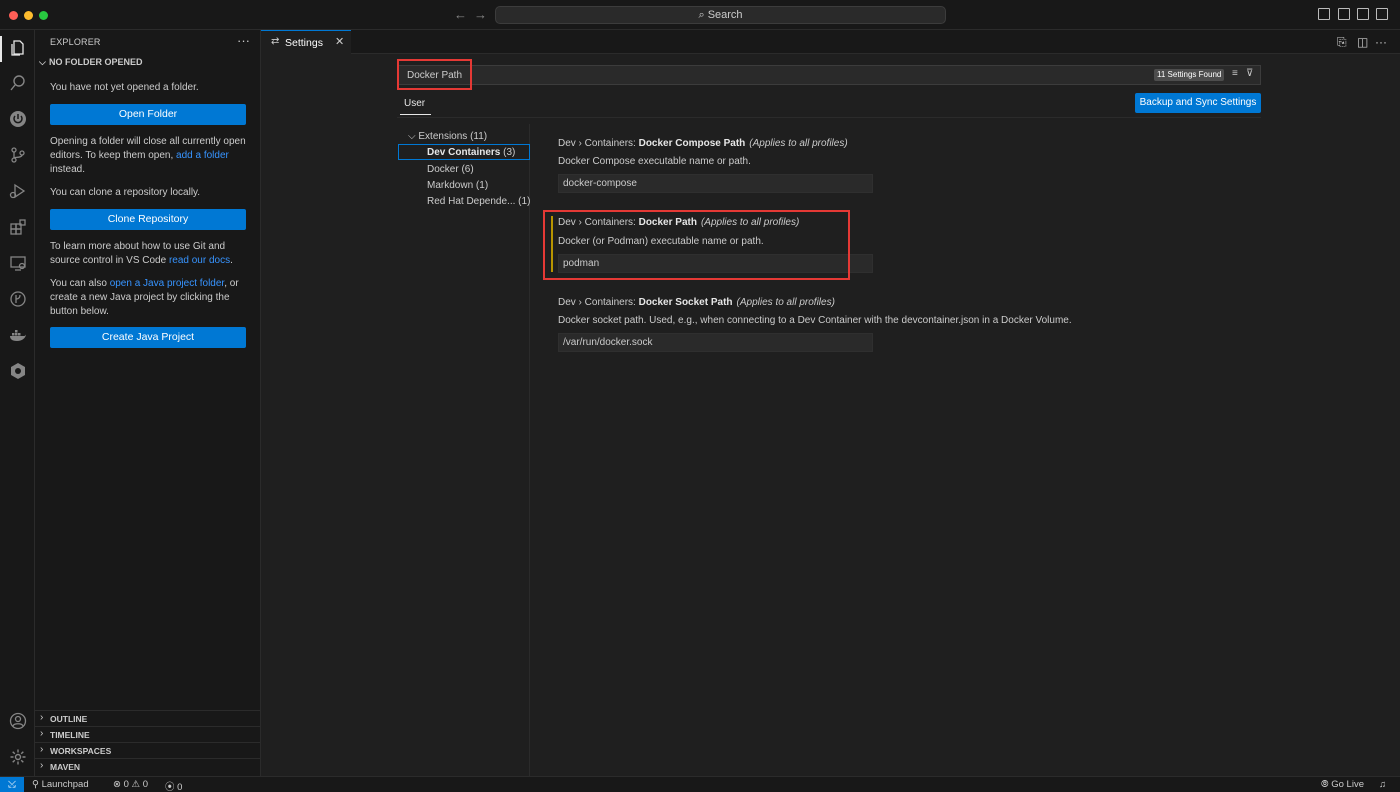 The height and width of the screenshot is (792, 1400). I want to click on tab-user: User, so click(414, 103).